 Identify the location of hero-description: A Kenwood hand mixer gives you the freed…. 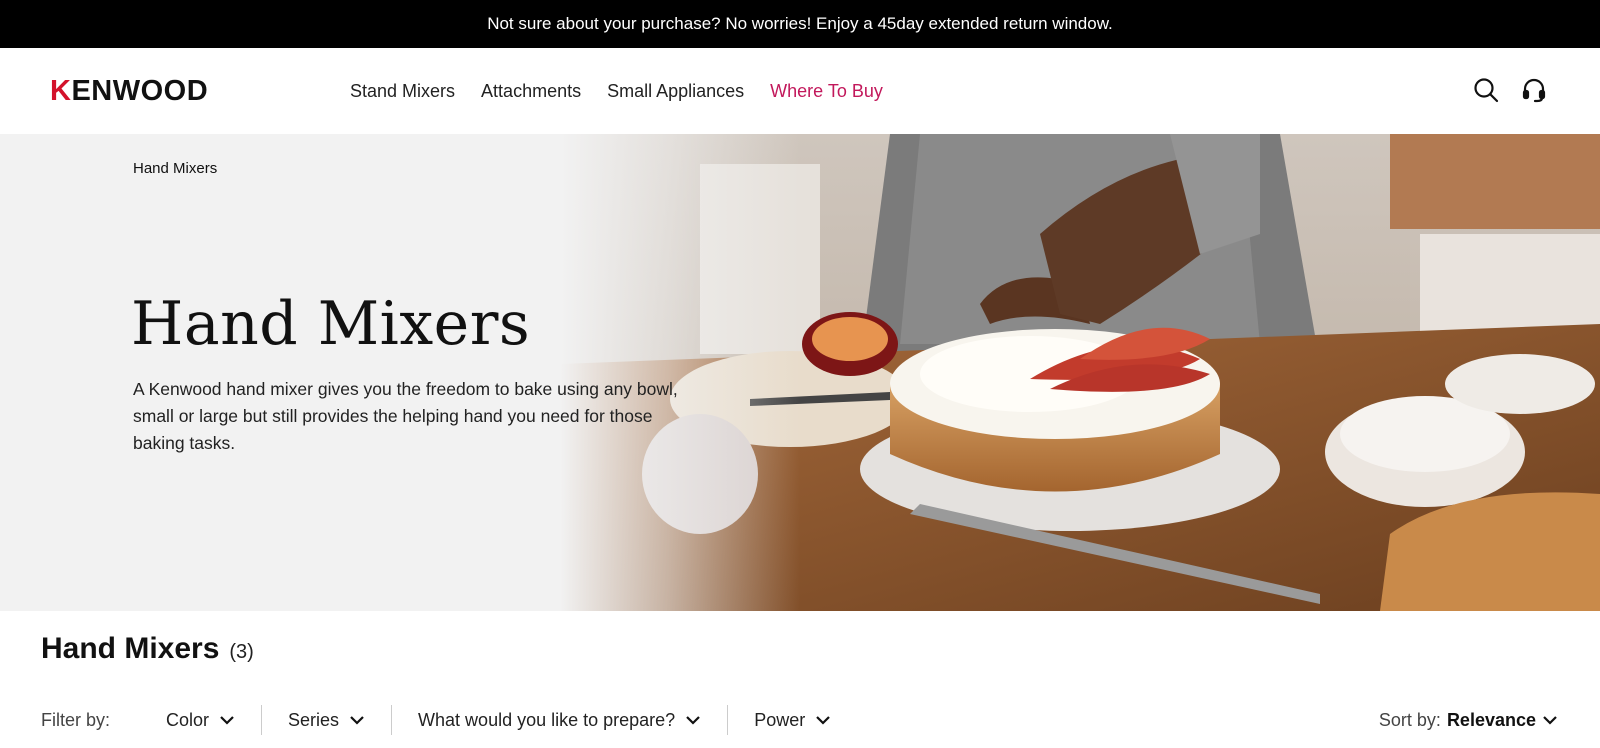
(405, 416).